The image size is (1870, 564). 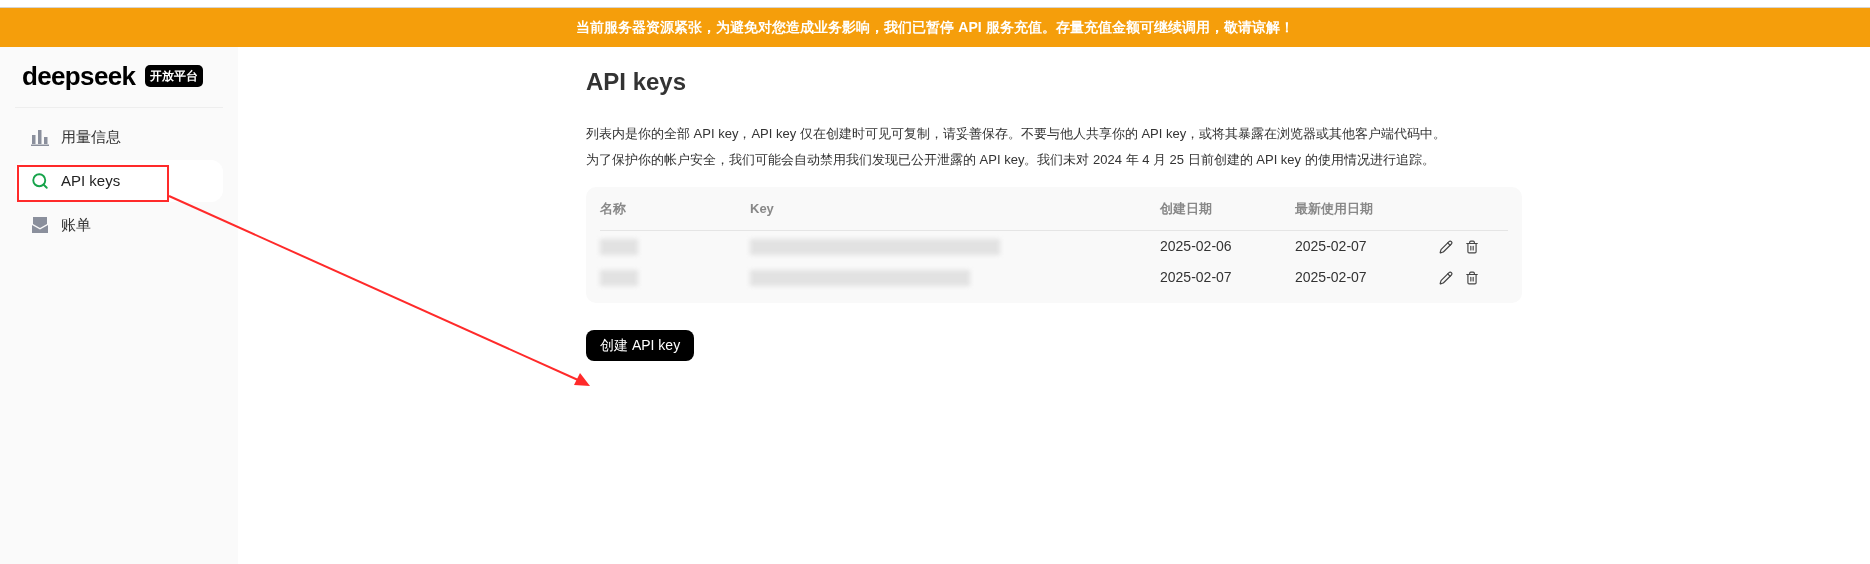 What do you see at coordinates (79, 76) in the screenshot?
I see `logo: deepseek` at bounding box center [79, 76].